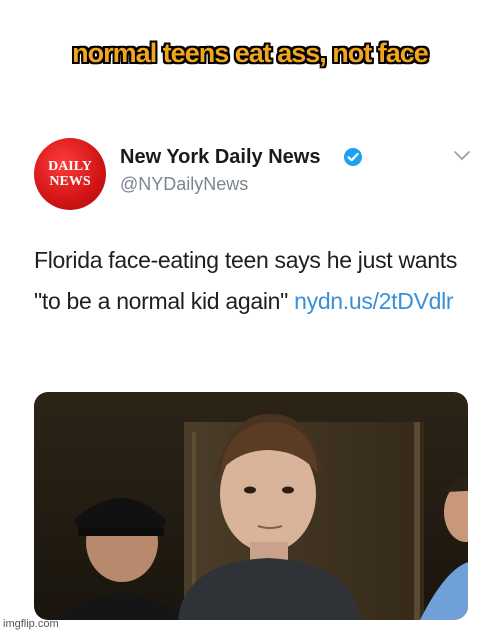  What do you see at coordinates (373, 301) in the screenshot?
I see `tweet-link: nydn.us/2tDVdlr` at bounding box center [373, 301].